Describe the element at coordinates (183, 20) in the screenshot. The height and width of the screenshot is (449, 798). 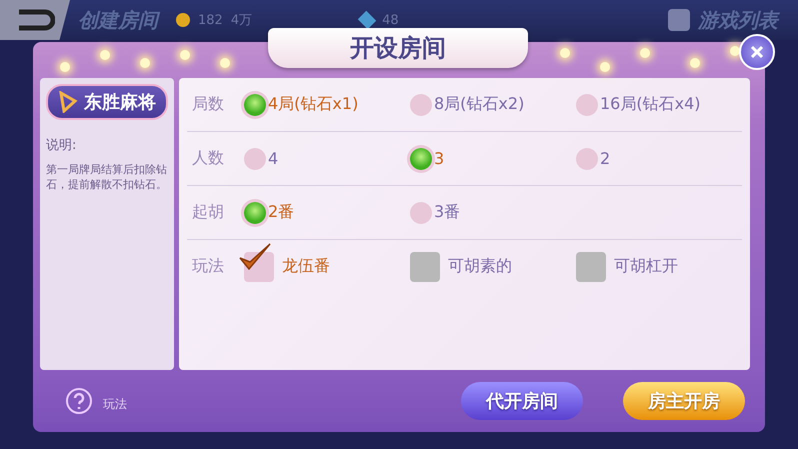
I see `coin-icon` at that location.